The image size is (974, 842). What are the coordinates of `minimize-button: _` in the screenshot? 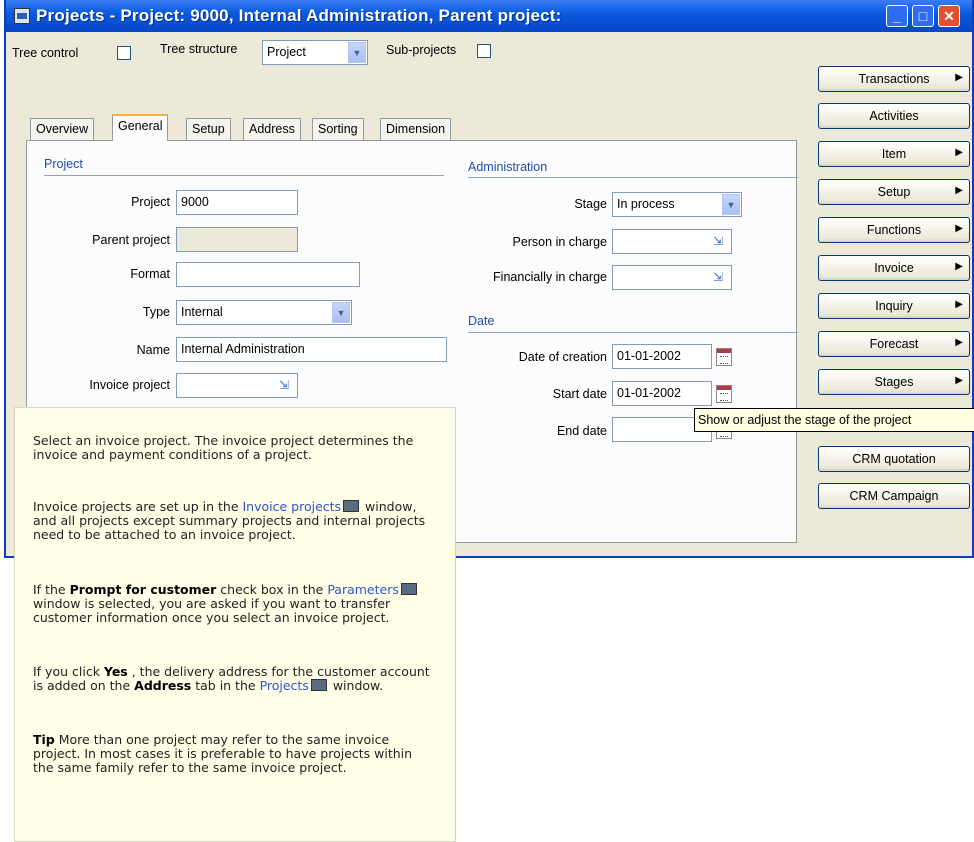 It's located at (897, 16).